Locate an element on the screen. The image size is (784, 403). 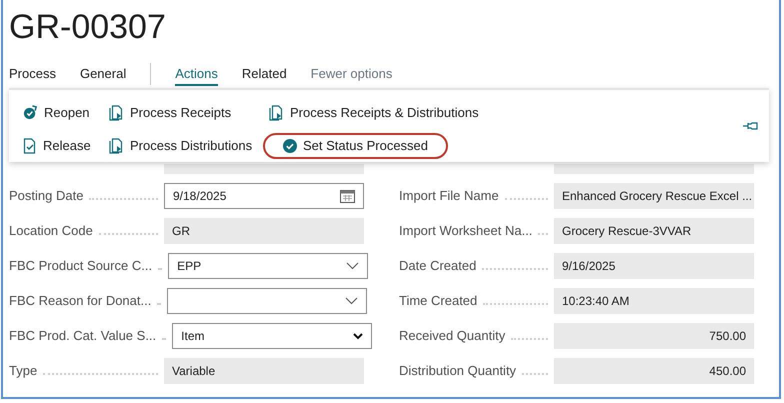
pin-icon is located at coordinates (751, 126).